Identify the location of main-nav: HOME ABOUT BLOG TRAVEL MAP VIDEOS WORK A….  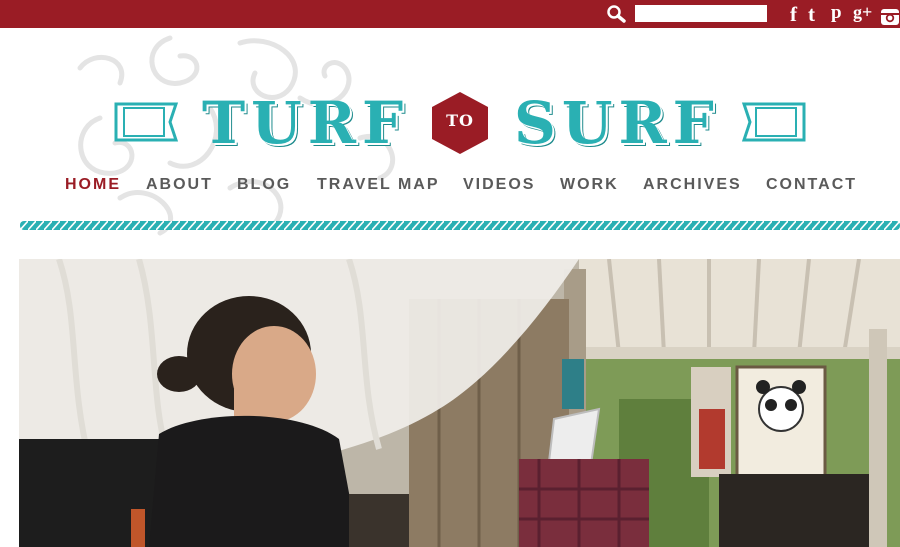
(450, 187).